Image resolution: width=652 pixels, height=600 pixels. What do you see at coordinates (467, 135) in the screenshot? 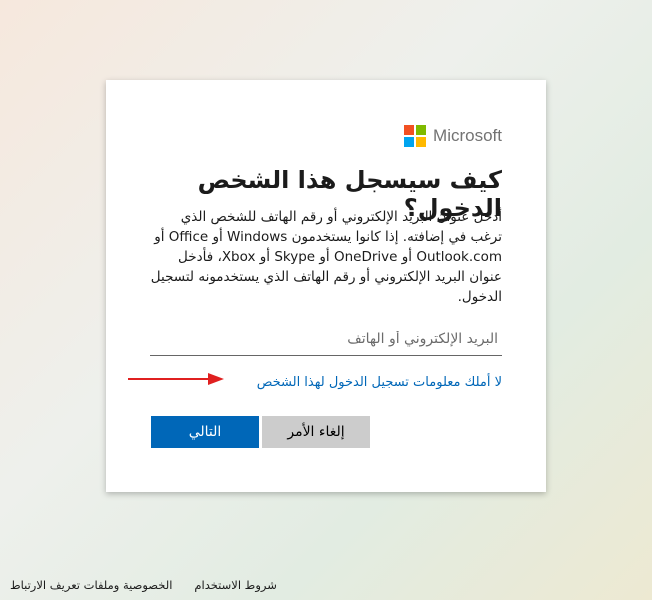
I see `microsoft-wordmark: Microsoft` at bounding box center [467, 135].